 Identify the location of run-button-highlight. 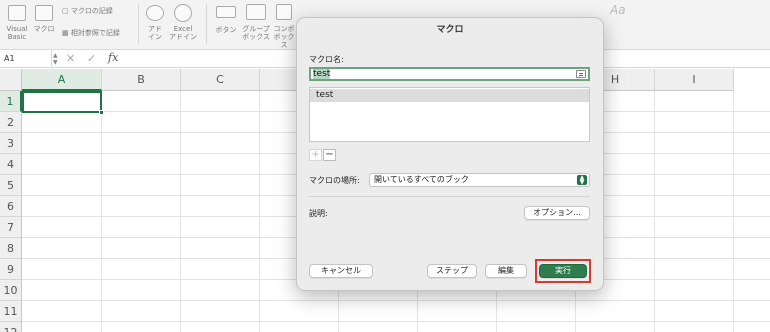
(563, 271).